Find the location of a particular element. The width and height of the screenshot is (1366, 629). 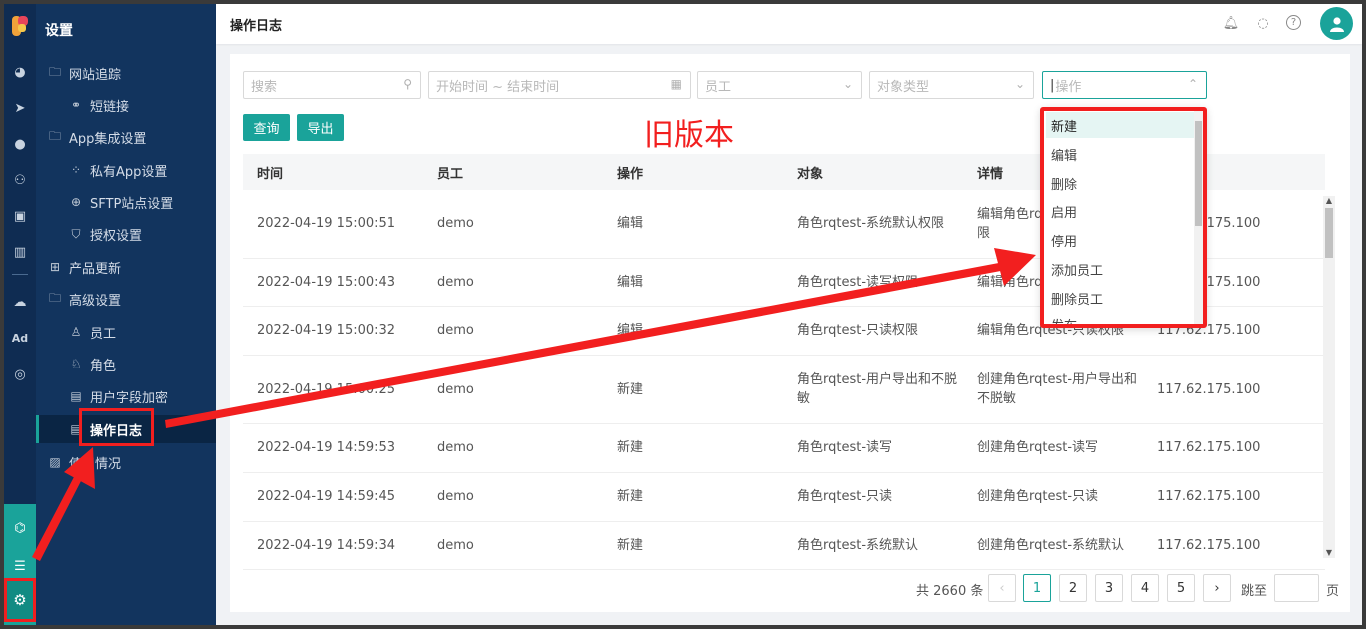

column-header-object: 对象 is located at coordinates (873, 172).